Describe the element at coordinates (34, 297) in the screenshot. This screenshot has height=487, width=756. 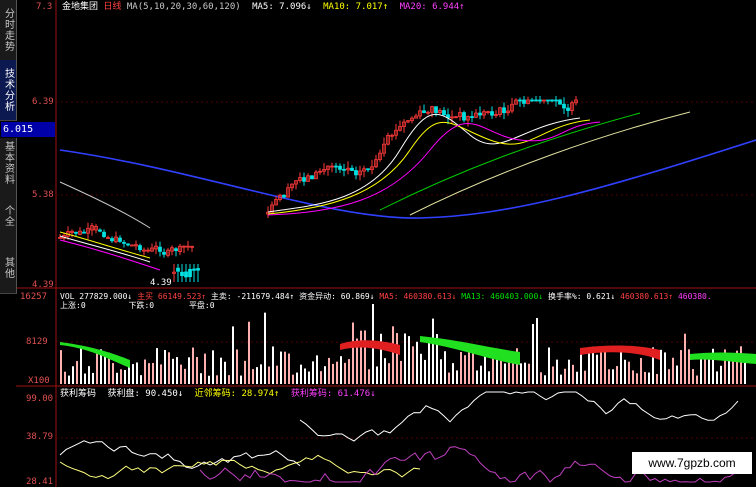
I see `vol-axis-top: 16257` at that location.